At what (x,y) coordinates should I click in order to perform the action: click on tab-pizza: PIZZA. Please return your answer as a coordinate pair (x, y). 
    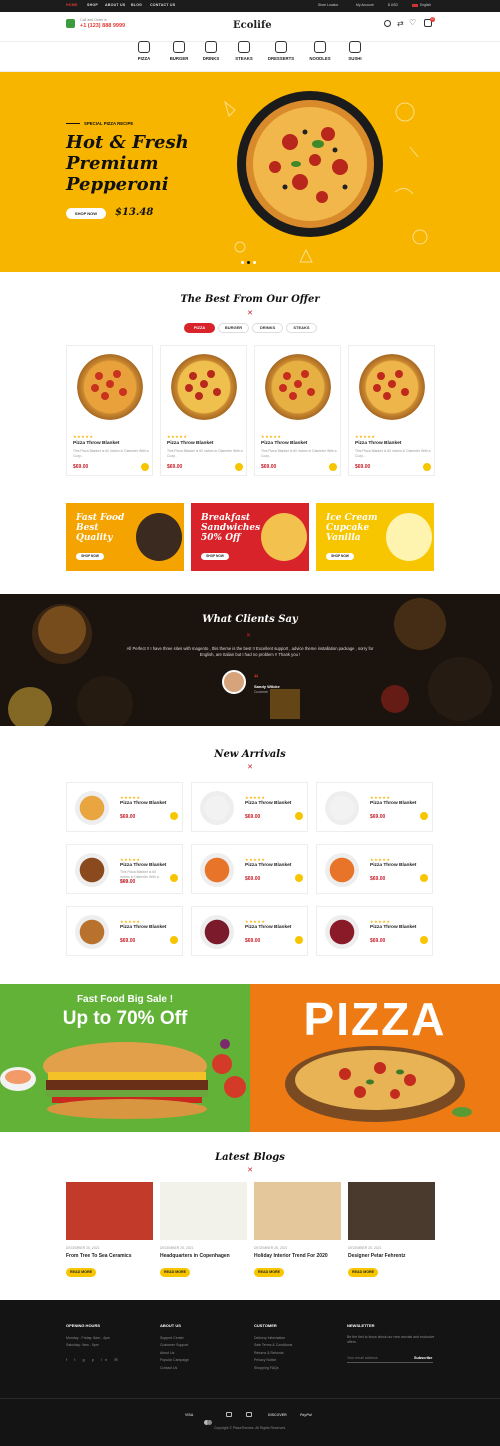
    Looking at the image, I should click on (199, 328).